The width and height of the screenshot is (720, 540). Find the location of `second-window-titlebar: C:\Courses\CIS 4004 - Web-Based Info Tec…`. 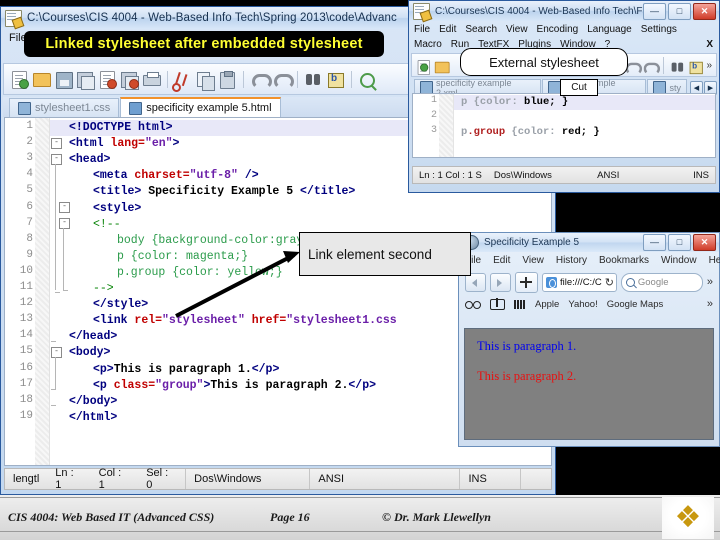

second-window-titlebar: C:\Courses\CIS 4004 - Web-Based Info Tec… is located at coordinates (564, 11).